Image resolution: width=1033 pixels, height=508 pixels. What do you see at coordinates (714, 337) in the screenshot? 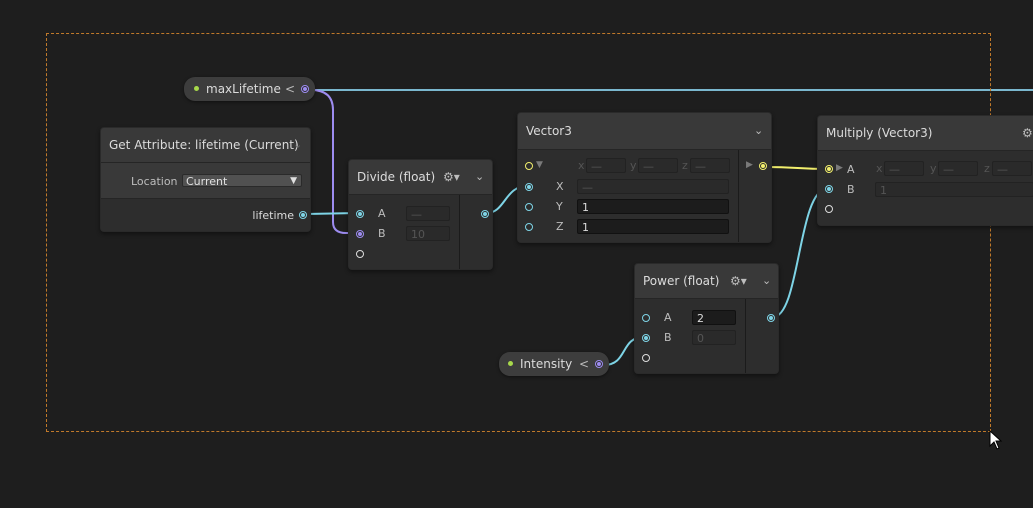
I see `input-field-b: 0` at bounding box center [714, 337].